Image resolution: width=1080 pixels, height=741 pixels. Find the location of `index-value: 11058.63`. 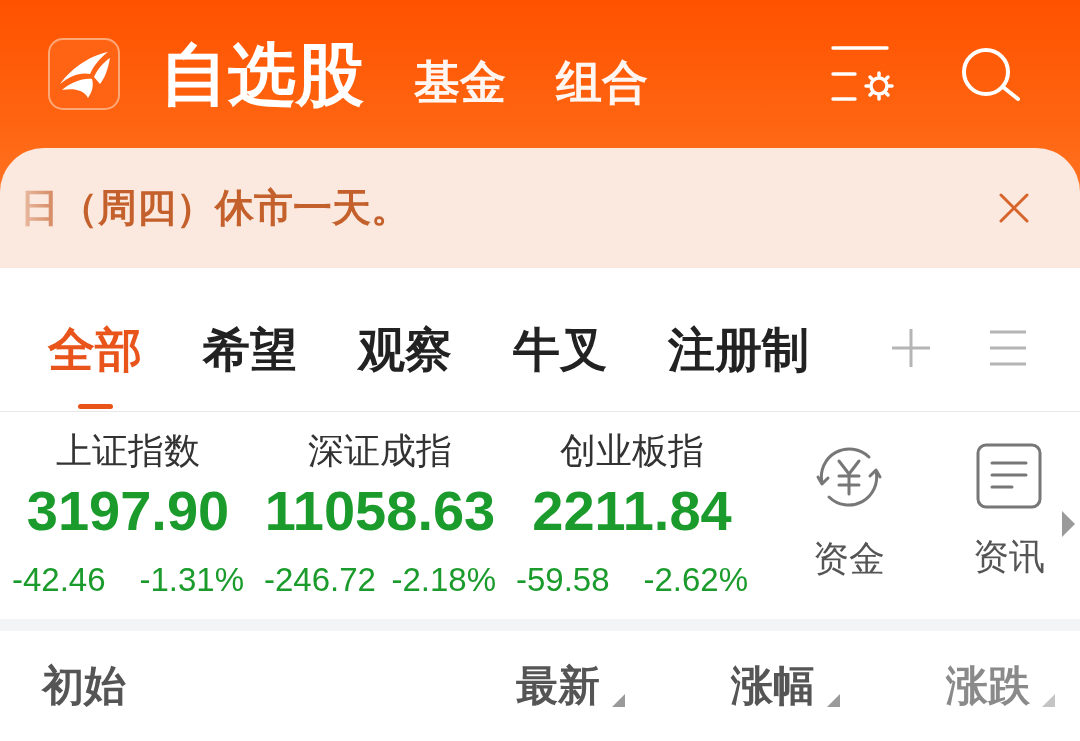

index-value: 11058.63 is located at coordinates (380, 511).